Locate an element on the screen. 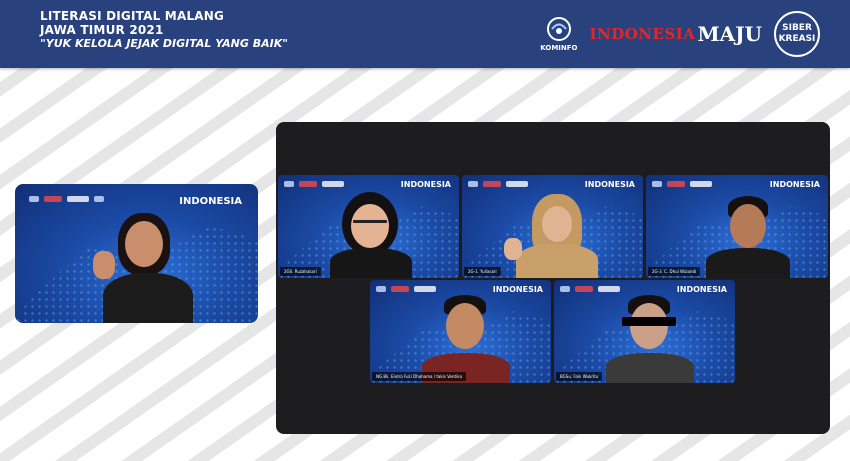  sponsor-logos: KOMINFO INDONESIA MAJU SIBER KREASI is located at coordinates (680, 34).